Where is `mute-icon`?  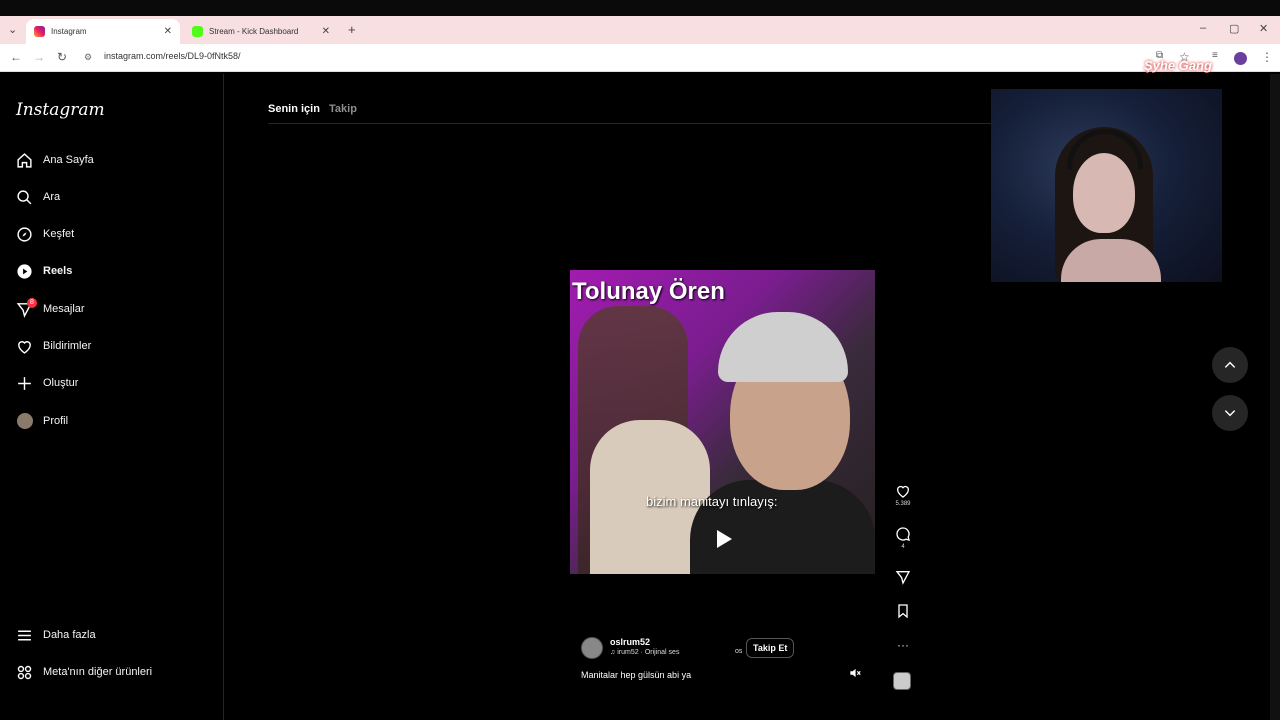
mute-icon is located at coordinates (855, 673).